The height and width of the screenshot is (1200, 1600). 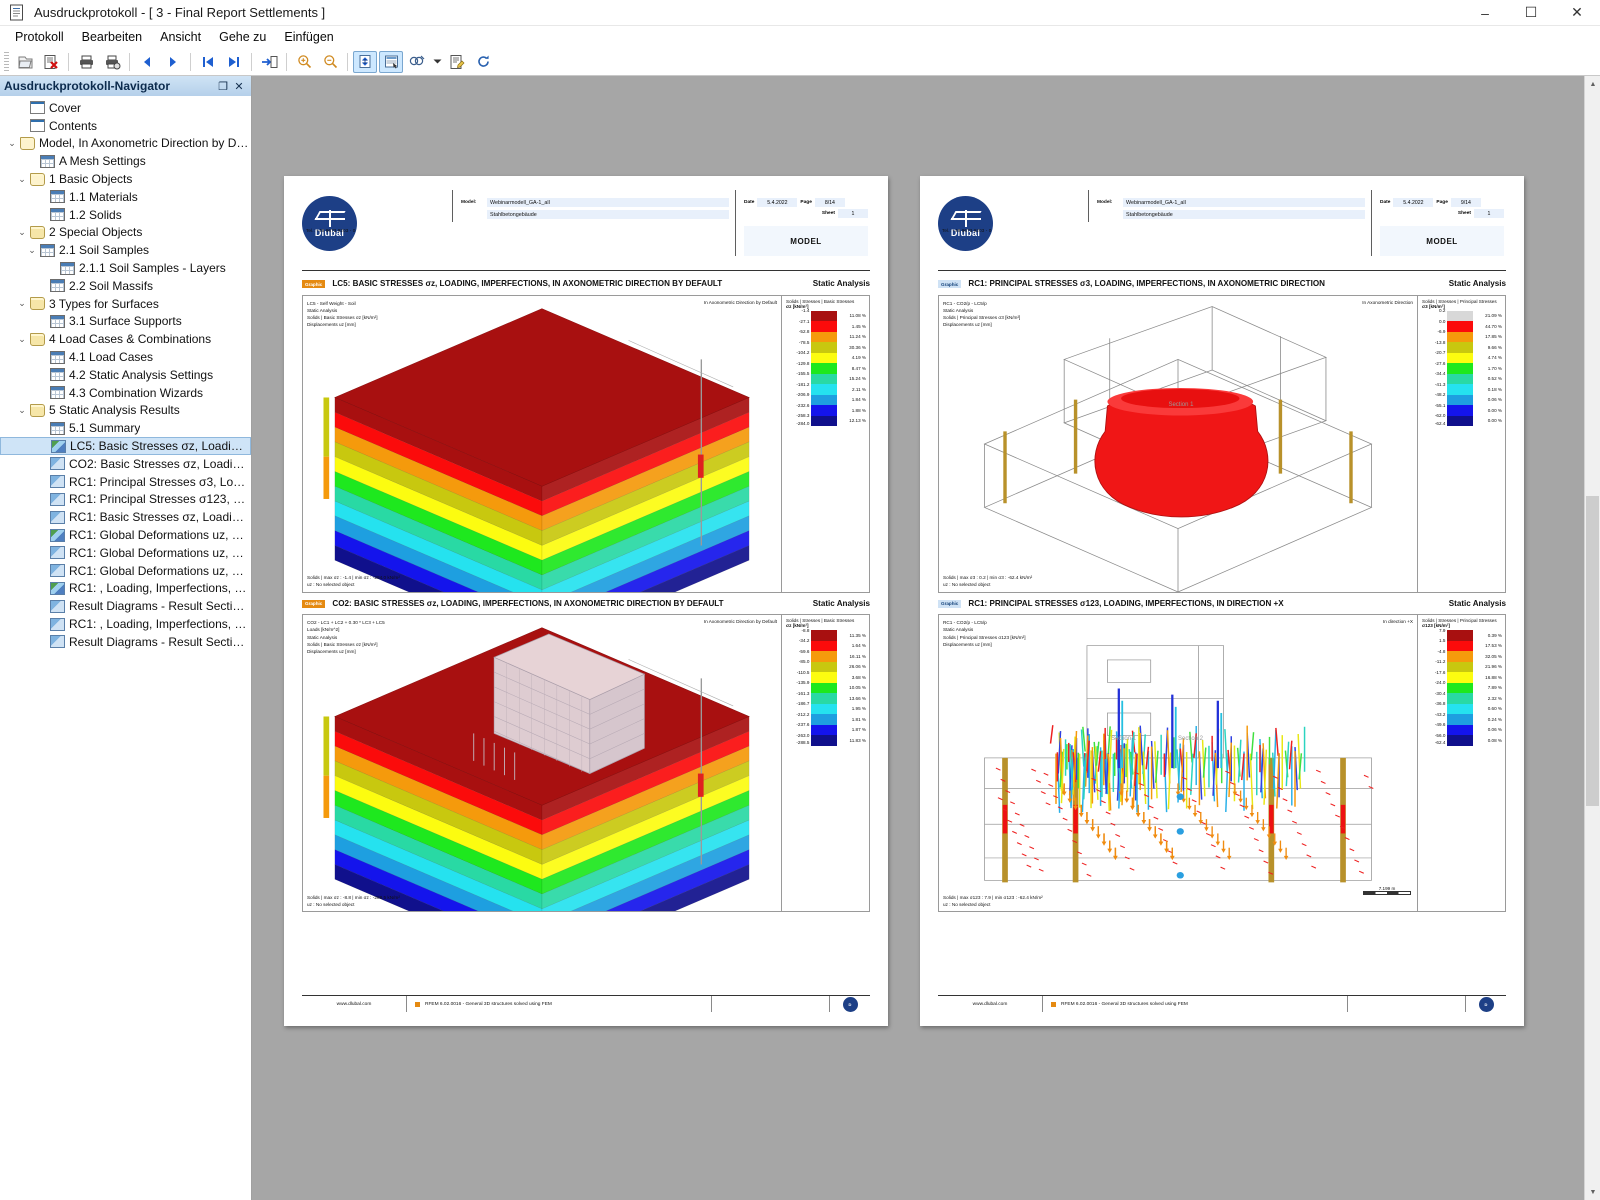 I want to click on legend-value: -284.0, so click(x=803, y=423).